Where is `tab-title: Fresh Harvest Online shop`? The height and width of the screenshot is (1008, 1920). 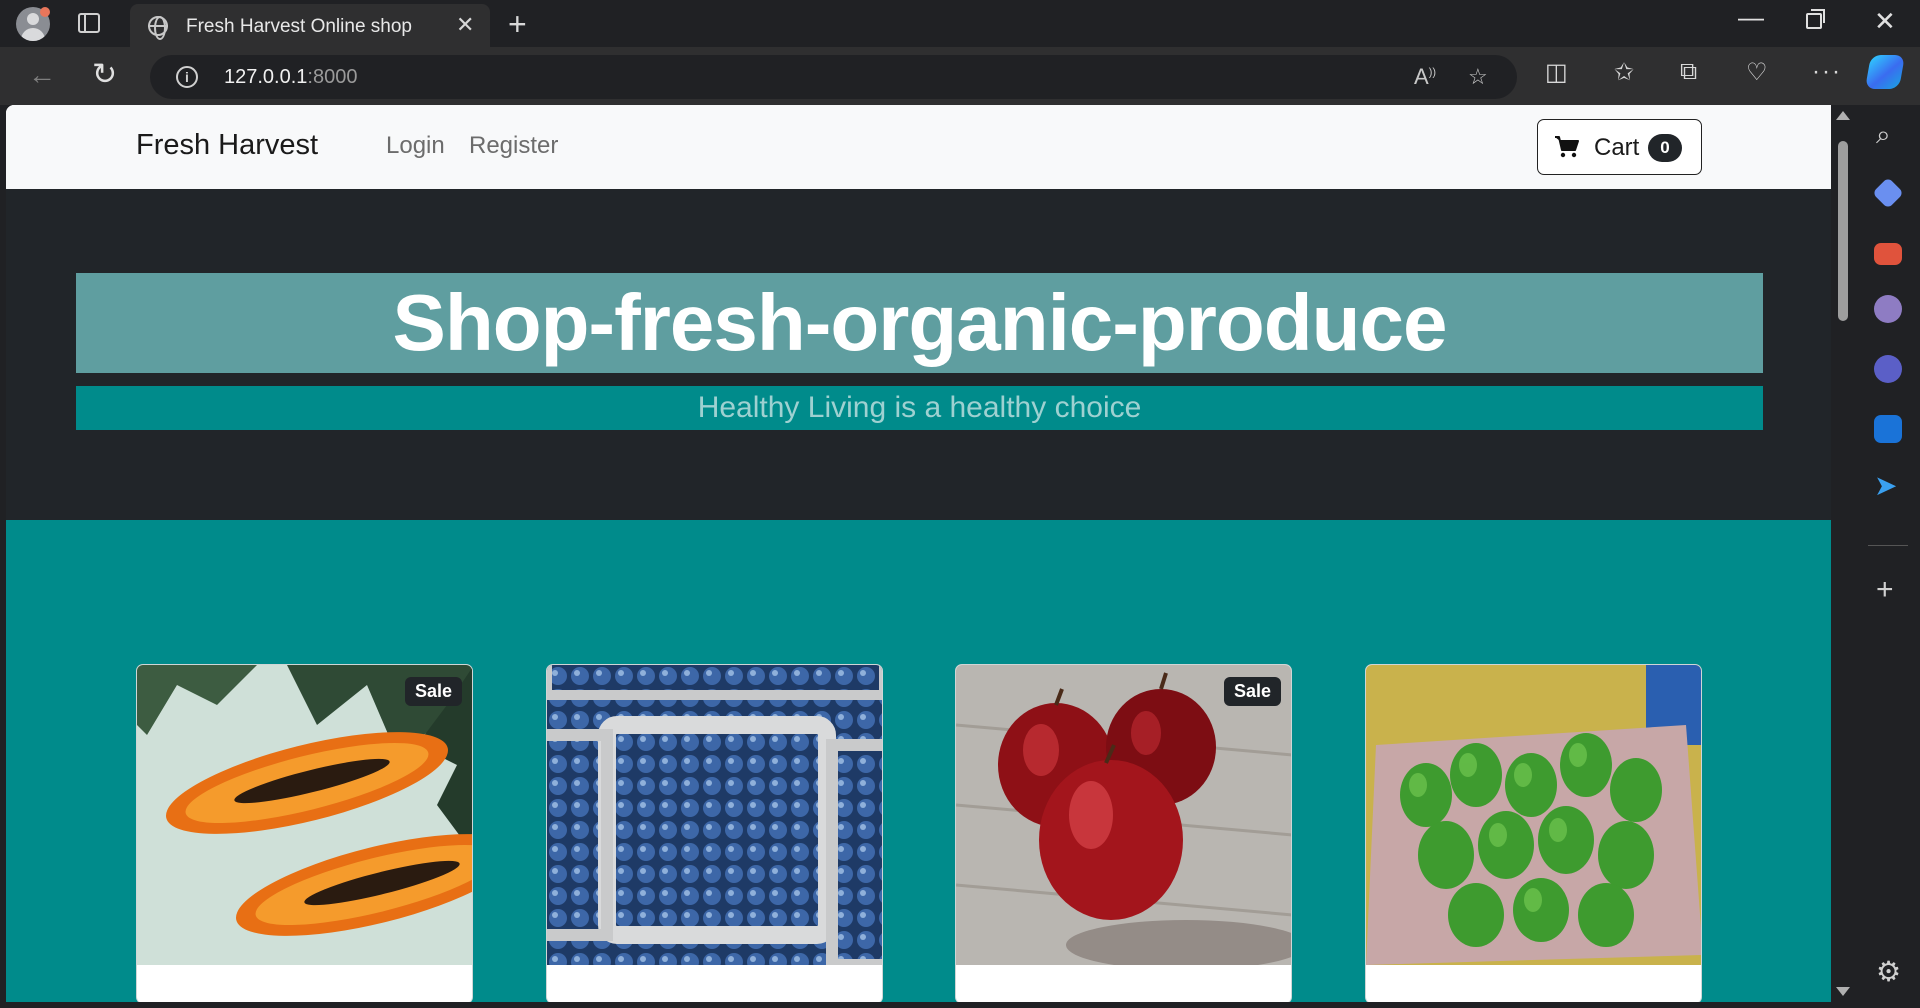 tab-title: Fresh Harvest Online shop is located at coordinates (299, 26).